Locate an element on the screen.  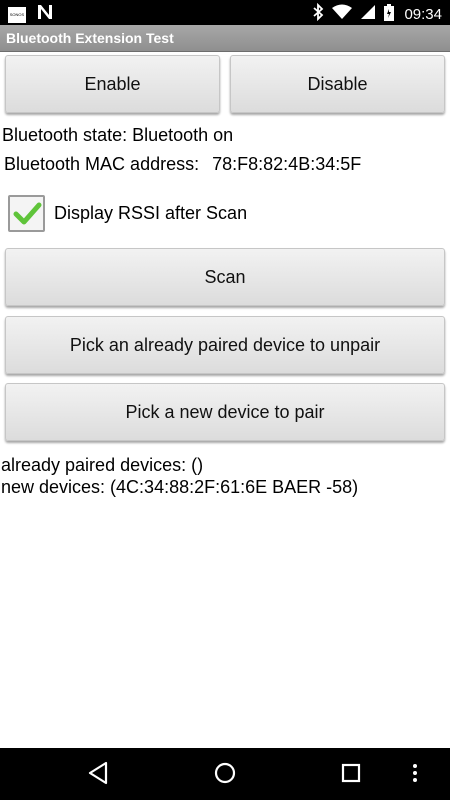
status-bar: SONOS 09:34 is located at coordinates (225, 12).